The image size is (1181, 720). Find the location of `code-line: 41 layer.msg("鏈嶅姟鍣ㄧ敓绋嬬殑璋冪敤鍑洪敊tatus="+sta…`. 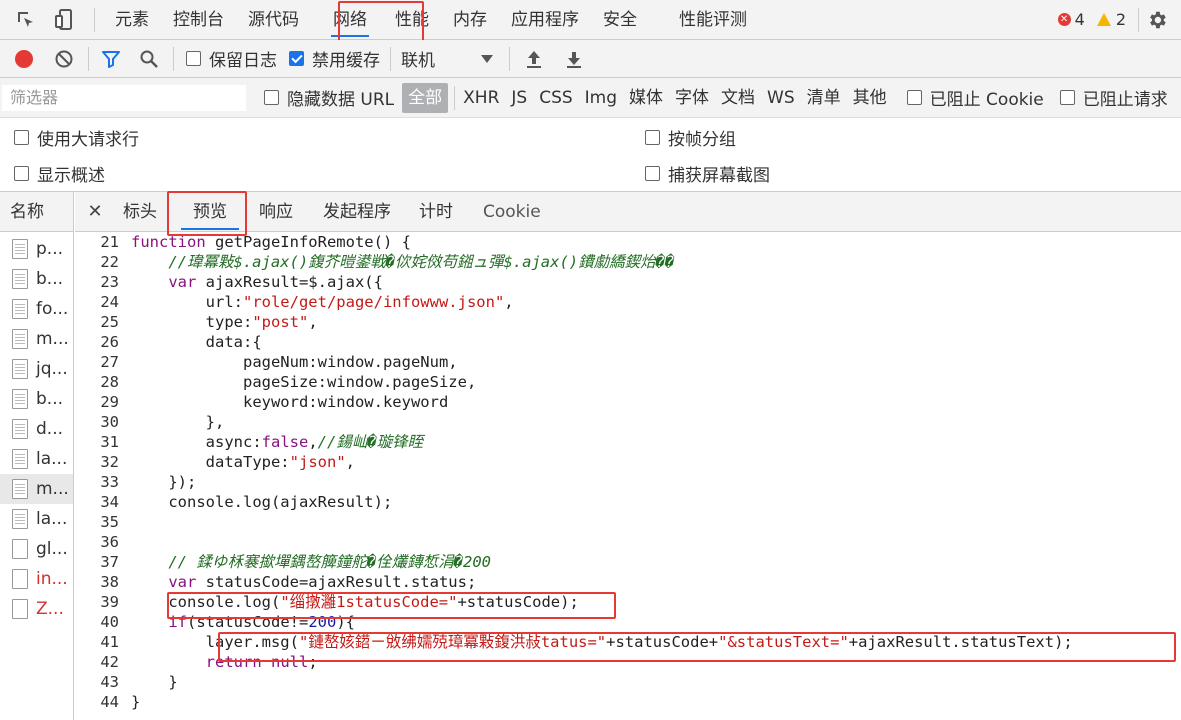

code-line: 41 layer.msg("鏈嶅姟鍣ㄧ敓绋嬬殑璋冪敤鍑洪敊tatus="+sta… is located at coordinates (628, 642).